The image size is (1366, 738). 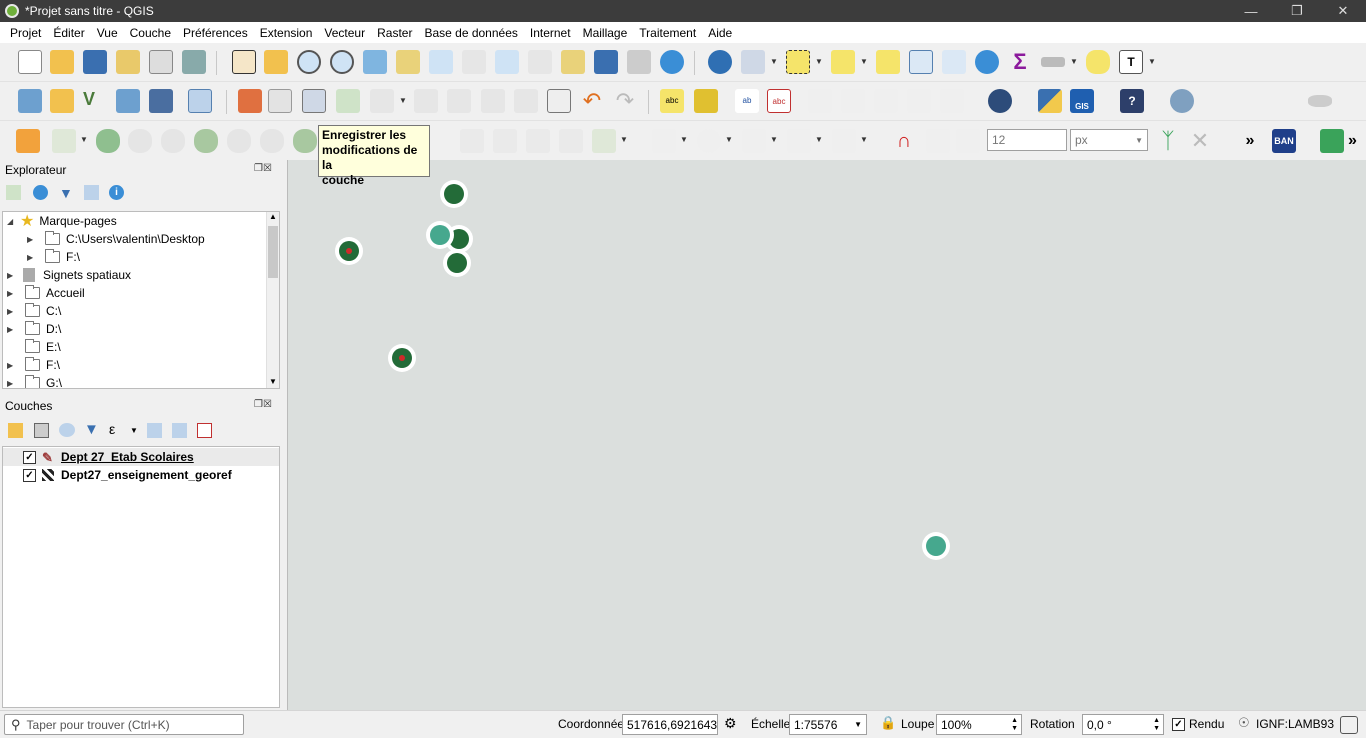 I want to click on split-parts-icon, so click(x=505, y=141).